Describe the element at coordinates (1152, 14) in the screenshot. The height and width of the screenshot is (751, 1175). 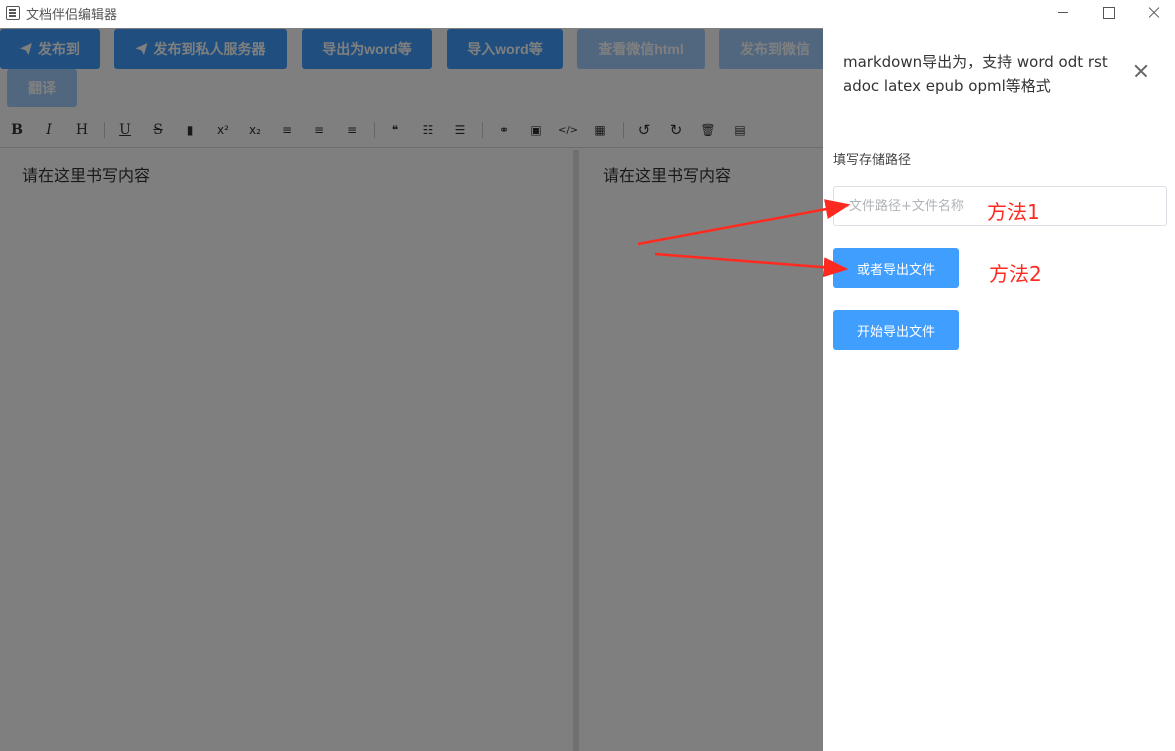
I see `close-icon` at that location.